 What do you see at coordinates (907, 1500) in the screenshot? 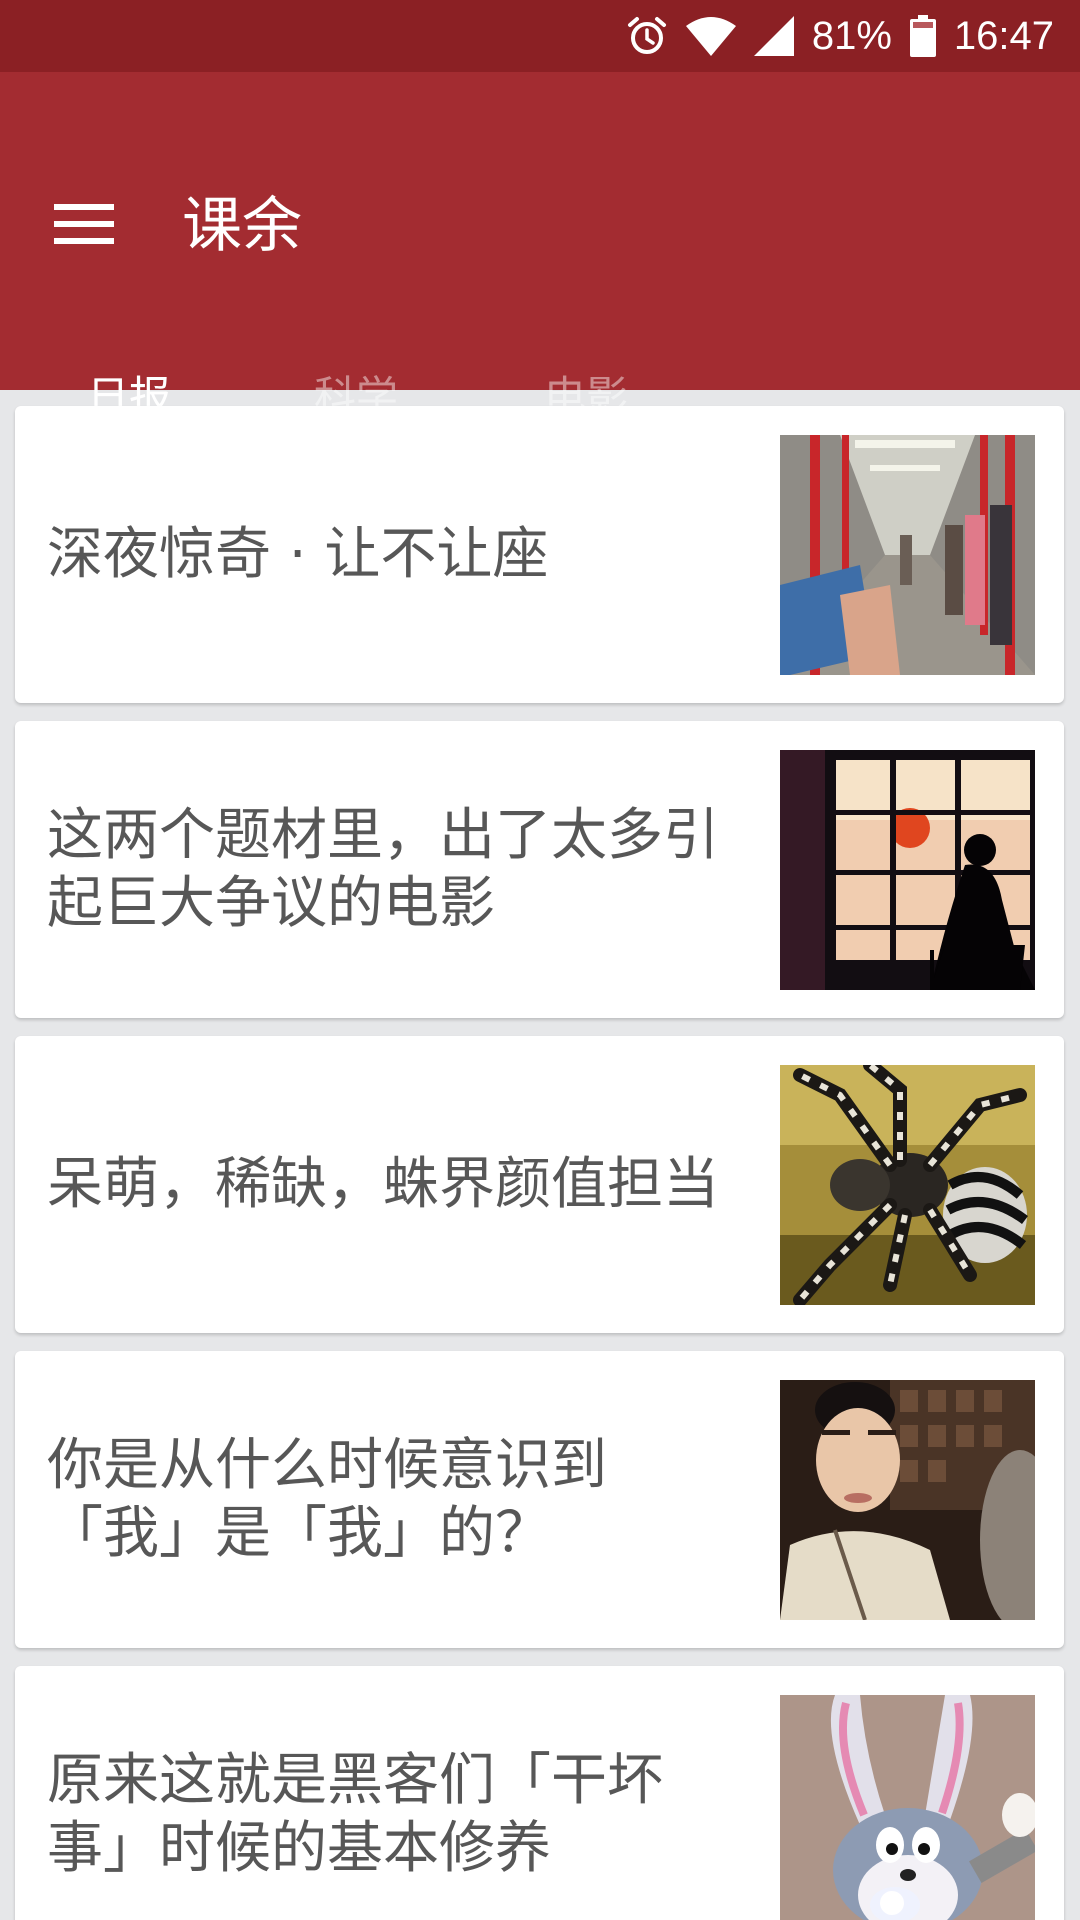
I see `tv-drama-still-image` at bounding box center [907, 1500].